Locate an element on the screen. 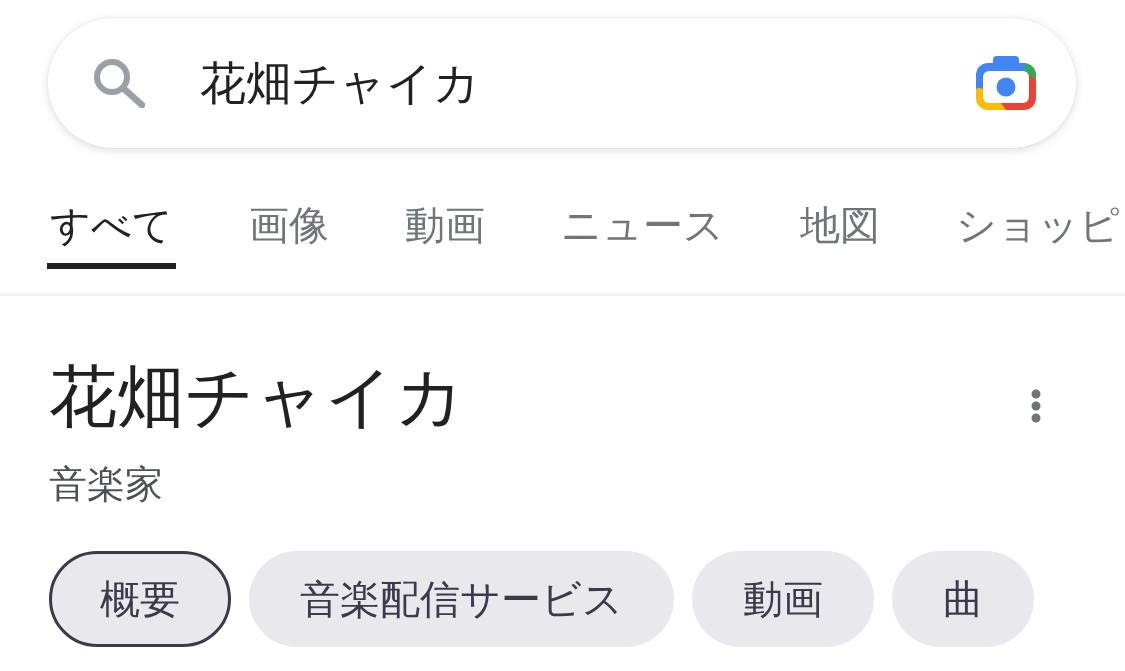 The height and width of the screenshot is (671, 1125). tab: すべて is located at coordinates (111, 229).